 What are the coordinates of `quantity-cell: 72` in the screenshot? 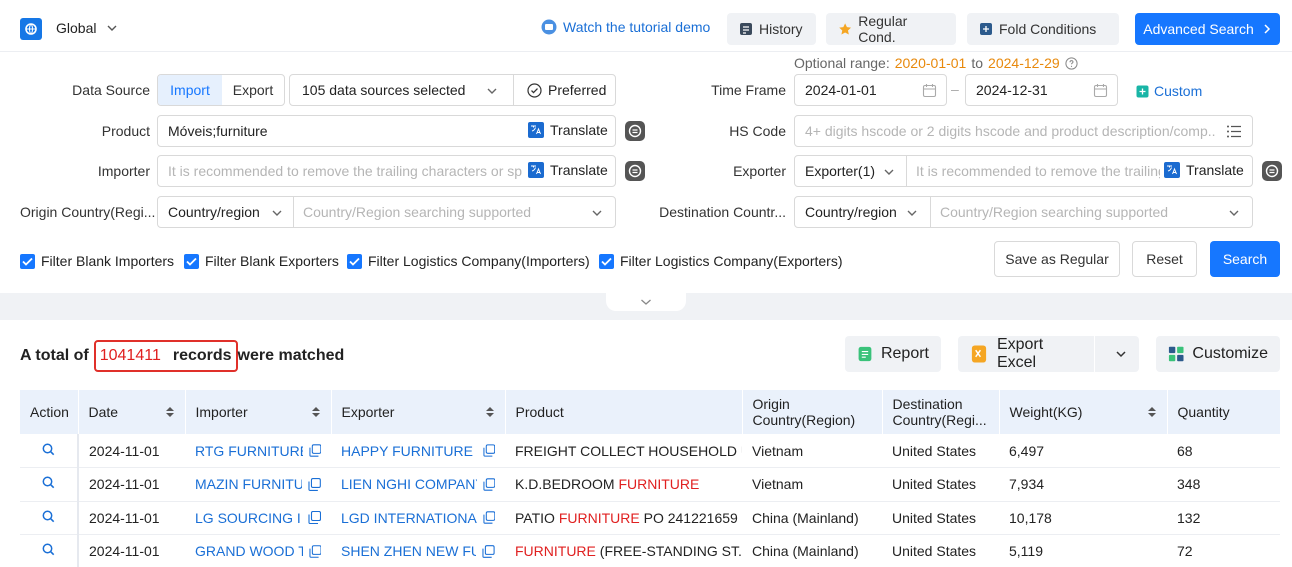 It's located at (1223, 550).